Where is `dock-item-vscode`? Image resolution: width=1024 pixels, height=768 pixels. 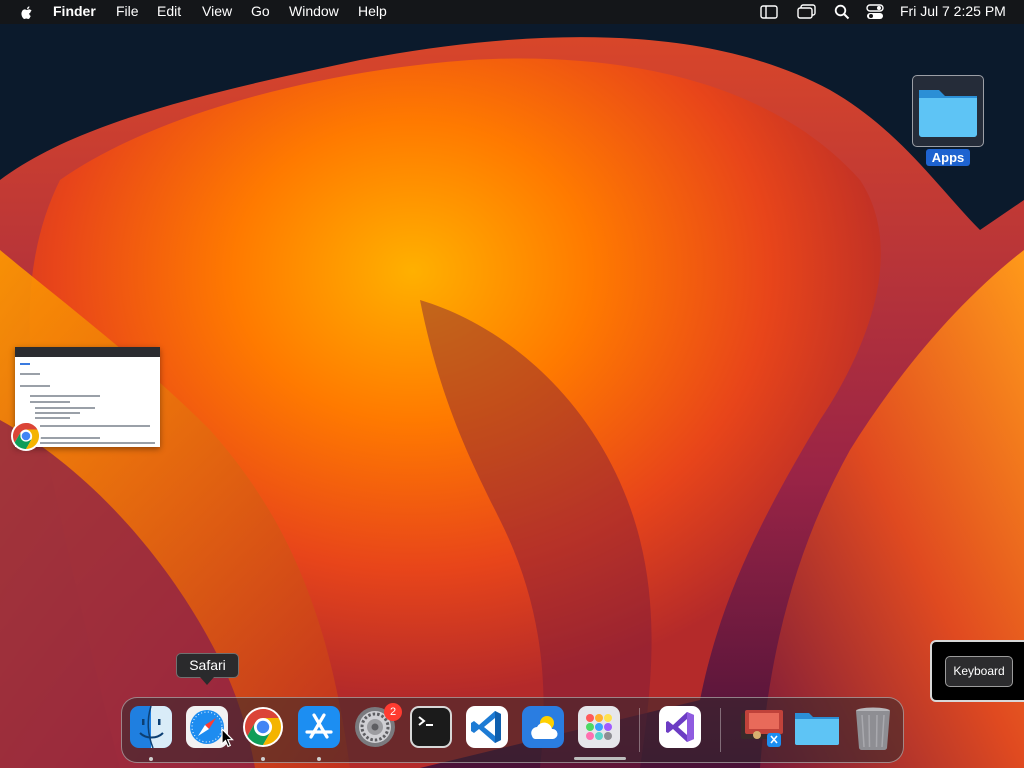 dock-item-vscode is located at coordinates (487, 727).